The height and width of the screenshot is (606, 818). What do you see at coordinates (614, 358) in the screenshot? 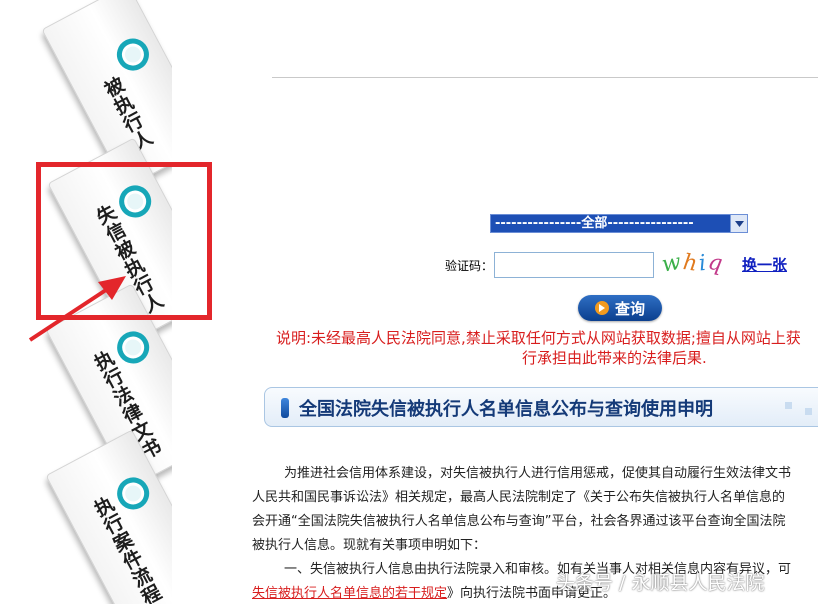
I see `notice-line-2: 行承担由此带来的法律后果.` at bounding box center [614, 358].